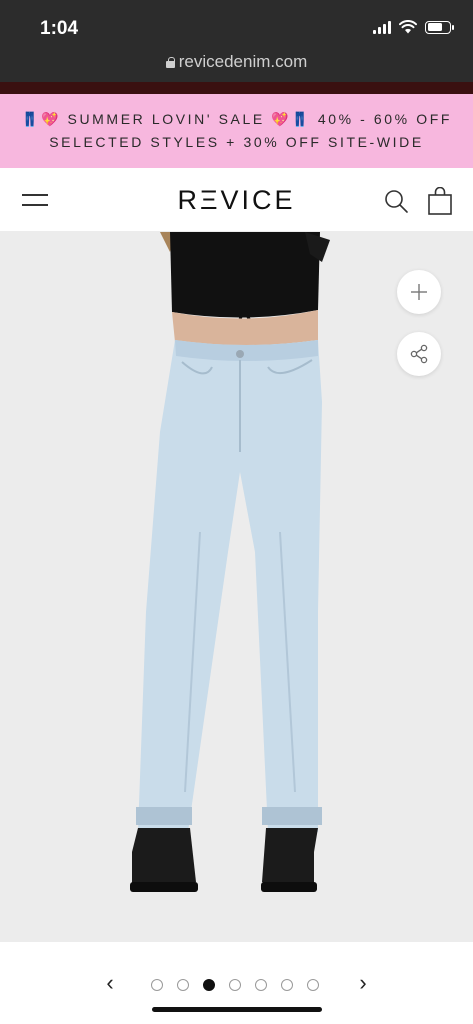 Image resolution: width=473 pixels, height=1024 pixels. What do you see at coordinates (59, 28) in the screenshot?
I see `status-time: 1:04` at bounding box center [59, 28].